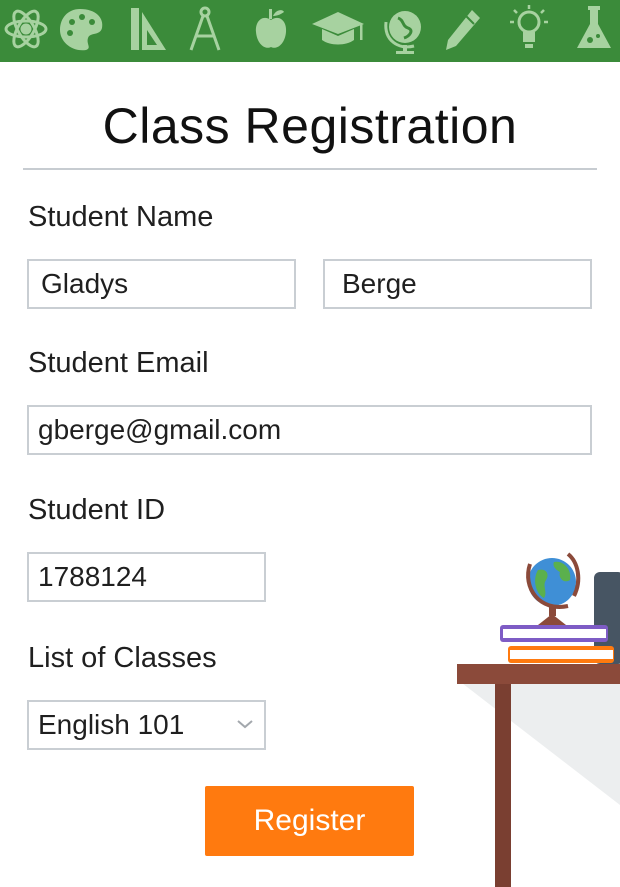 The width and height of the screenshot is (620, 887). What do you see at coordinates (309, 821) in the screenshot?
I see `register-button: Register` at bounding box center [309, 821].